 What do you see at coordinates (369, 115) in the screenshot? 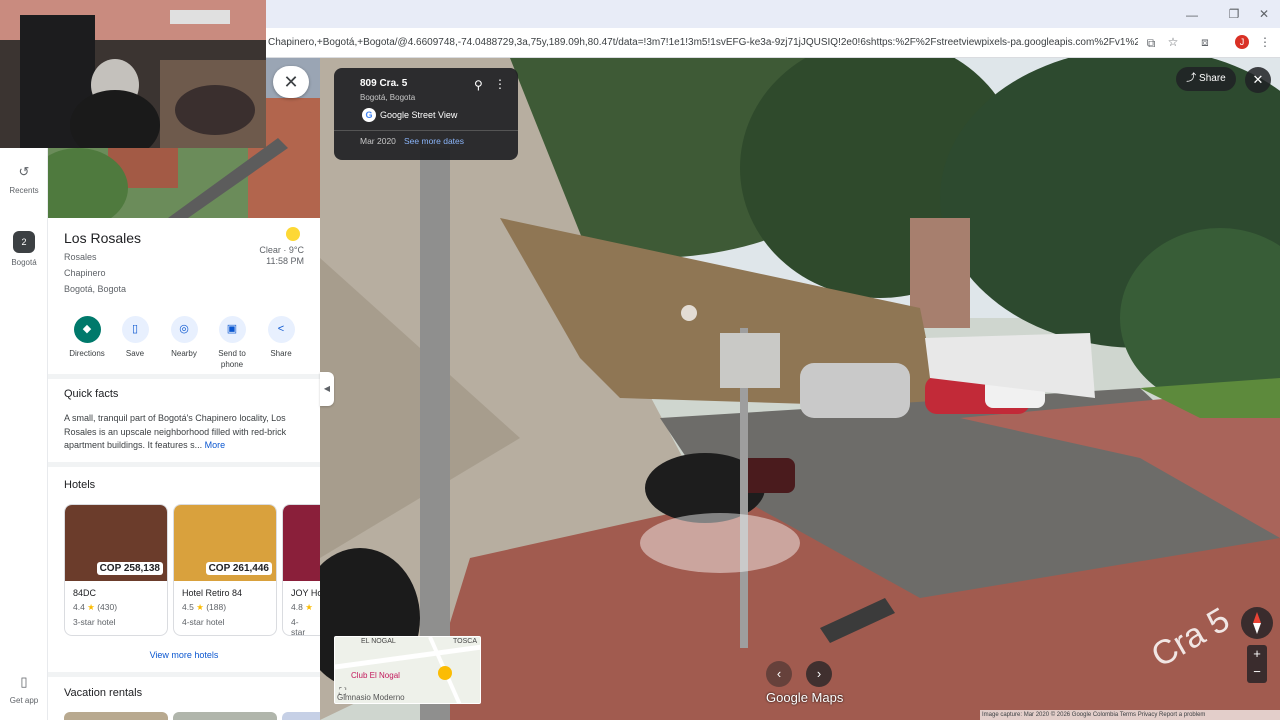
I see `google-g-icon: G` at bounding box center [369, 115].